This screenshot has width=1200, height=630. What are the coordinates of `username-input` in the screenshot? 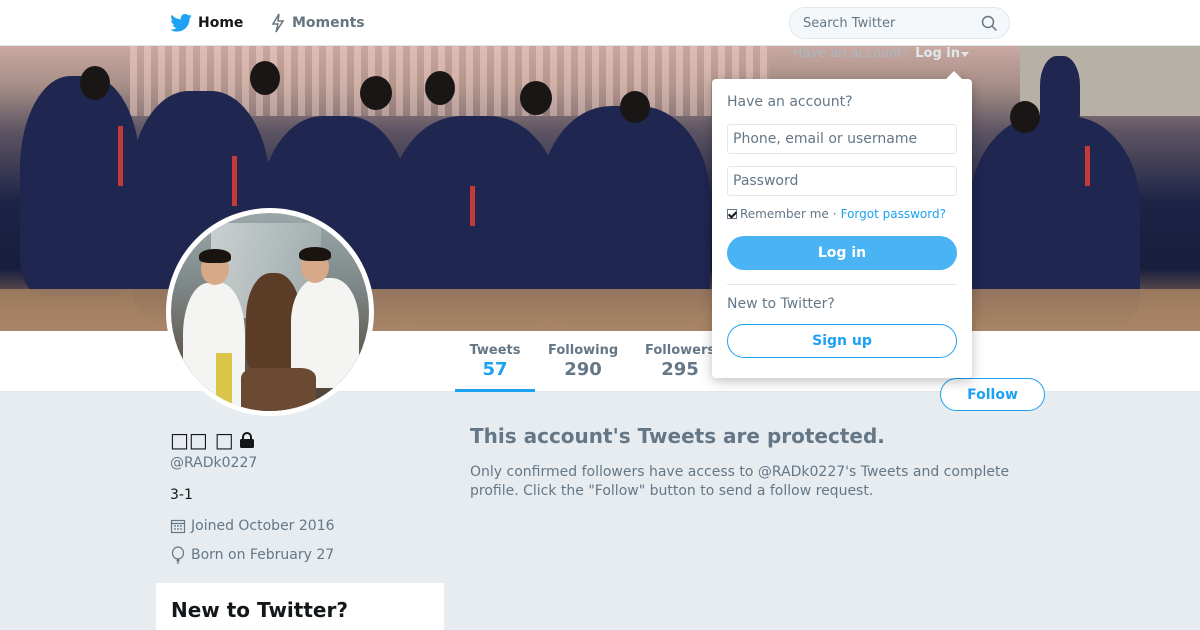 It's located at (842, 139).